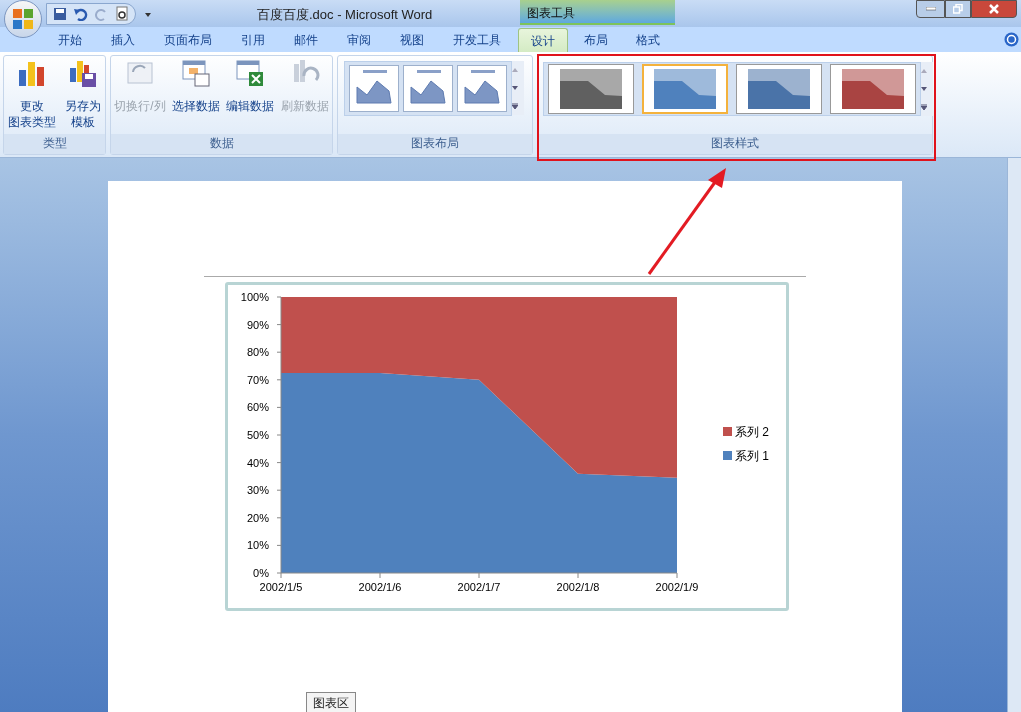 The height and width of the screenshot is (712, 1021). What do you see at coordinates (261, 573) in the screenshot?
I see `axis-label: 0%` at bounding box center [261, 573].